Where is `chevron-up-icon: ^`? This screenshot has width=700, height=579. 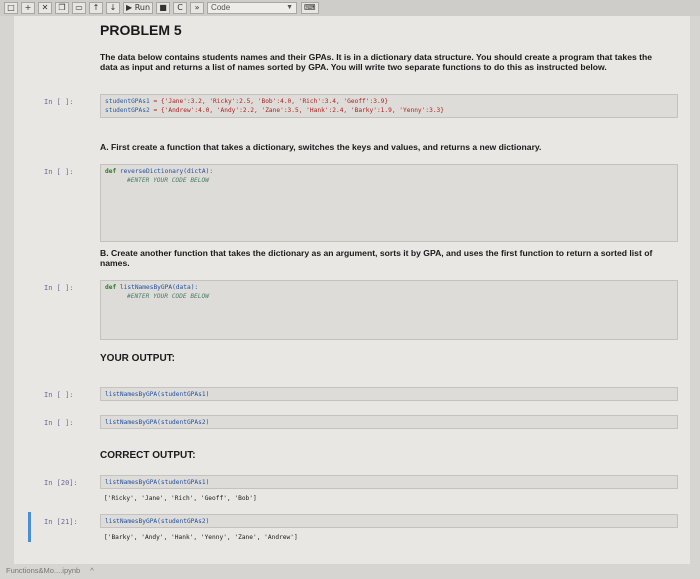 chevron-up-icon: ^ is located at coordinates (92, 570).